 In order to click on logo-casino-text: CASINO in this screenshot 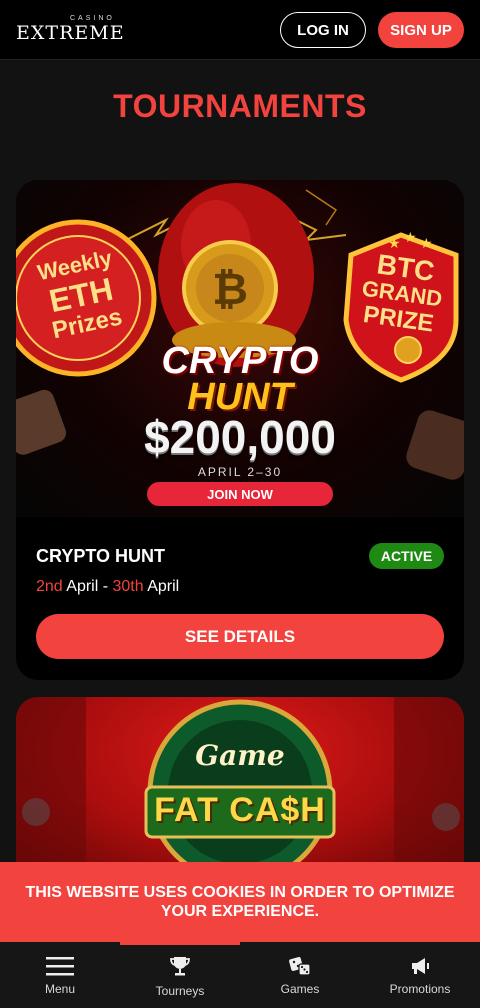, I will do `click(92, 18)`.